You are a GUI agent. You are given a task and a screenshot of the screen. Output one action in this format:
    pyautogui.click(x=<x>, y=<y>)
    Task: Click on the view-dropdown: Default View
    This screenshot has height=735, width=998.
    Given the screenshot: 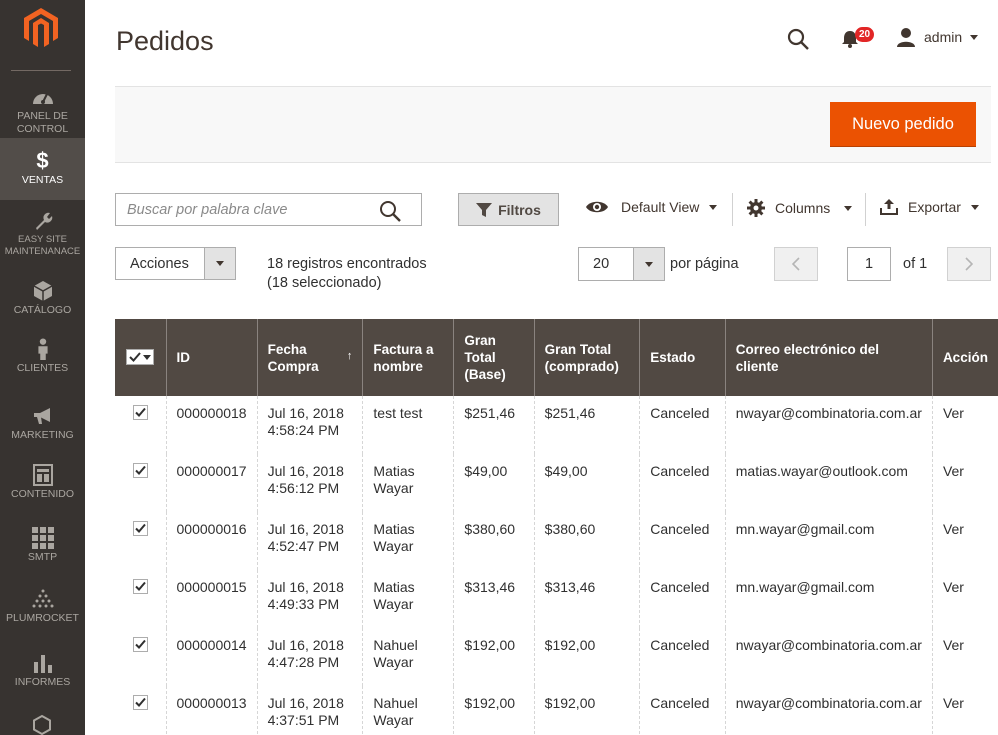 What is the action you would take?
    pyautogui.click(x=651, y=207)
    